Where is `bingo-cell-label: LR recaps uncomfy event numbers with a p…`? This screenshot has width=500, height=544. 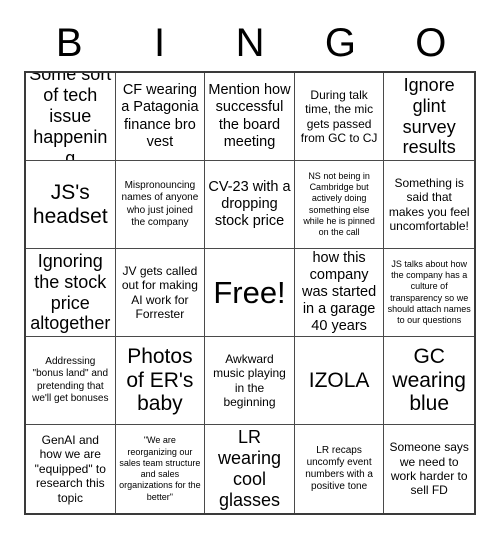
bingo-cell-label: LR recaps uncomfy event numbers with a p… is located at coordinates (339, 468).